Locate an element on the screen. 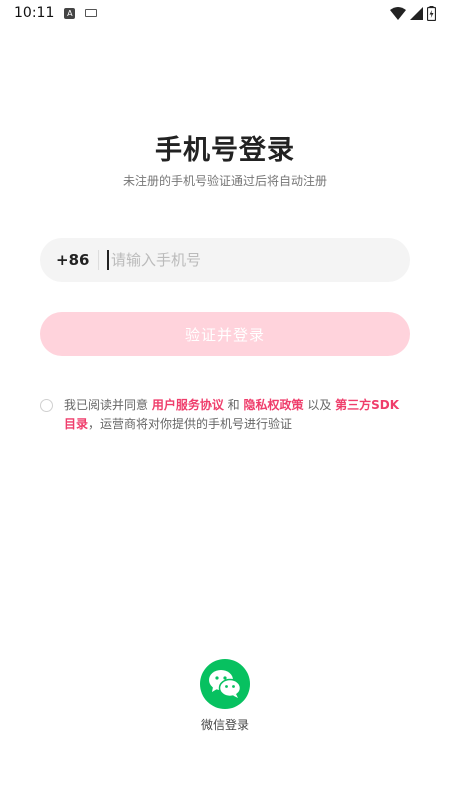 This screenshot has width=450, height=800. privacy-policy-link: 隐私权政策 is located at coordinates (273, 405).